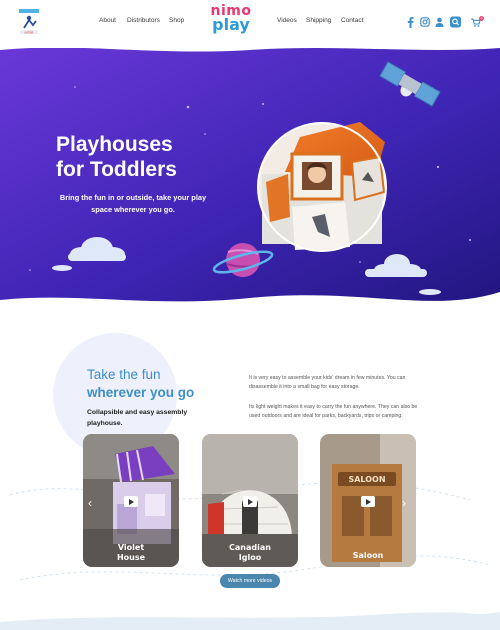  I want to click on facebook-icon, so click(410, 21).